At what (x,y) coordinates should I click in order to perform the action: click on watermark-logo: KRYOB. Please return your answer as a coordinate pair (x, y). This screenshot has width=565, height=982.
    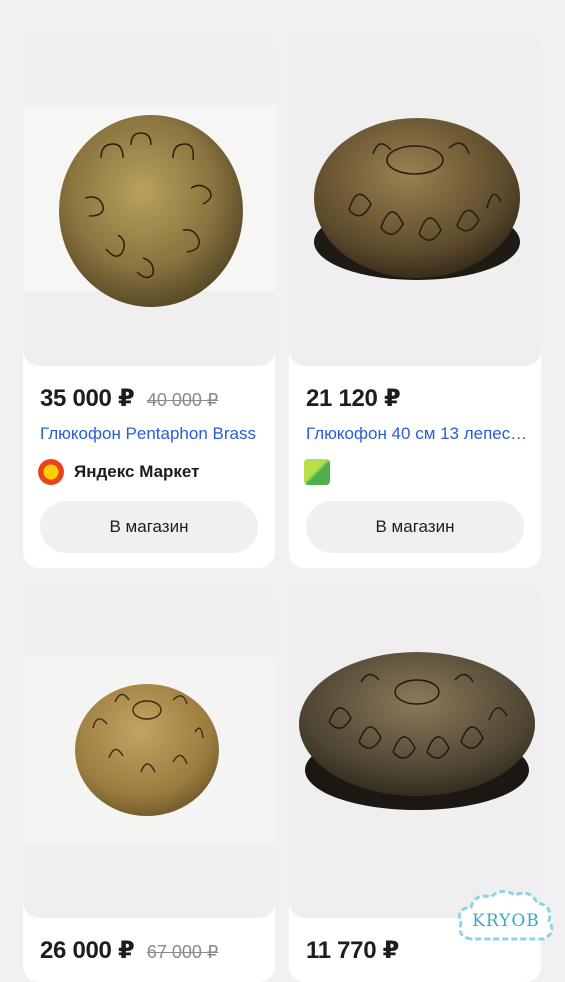
    Looking at the image, I should click on (506, 919).